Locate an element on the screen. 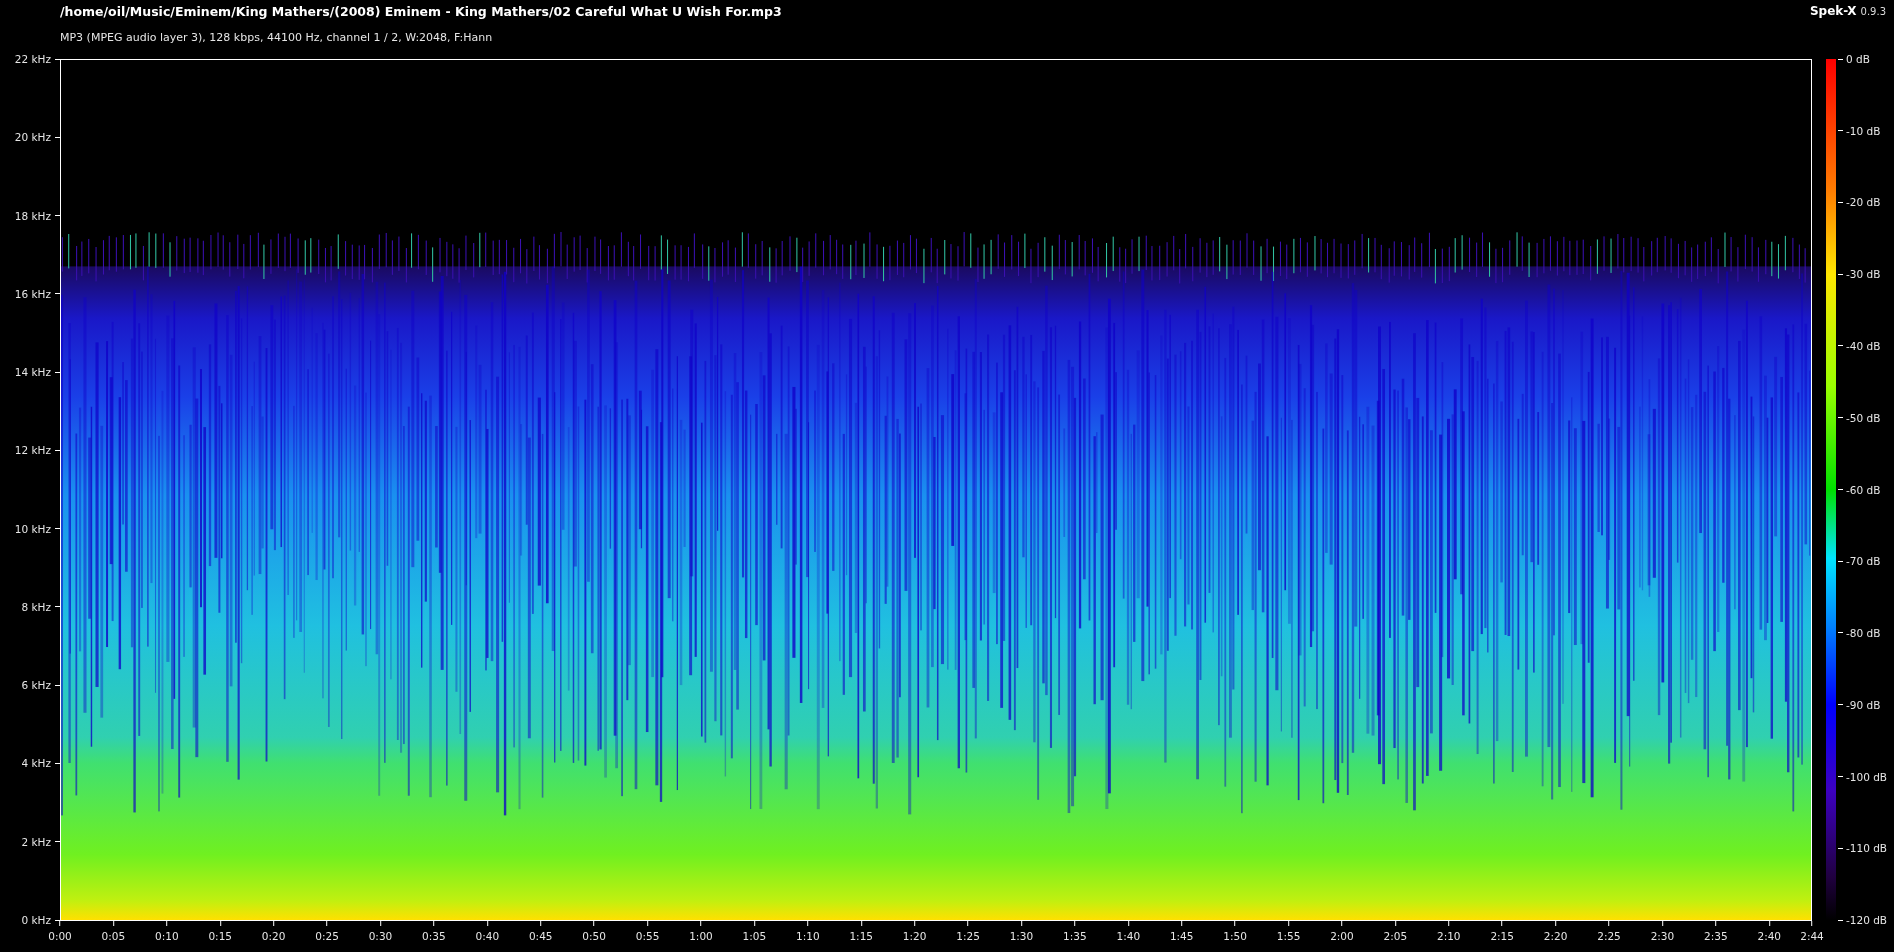  time-label: 1:20 is located at coordinates (914, 936).